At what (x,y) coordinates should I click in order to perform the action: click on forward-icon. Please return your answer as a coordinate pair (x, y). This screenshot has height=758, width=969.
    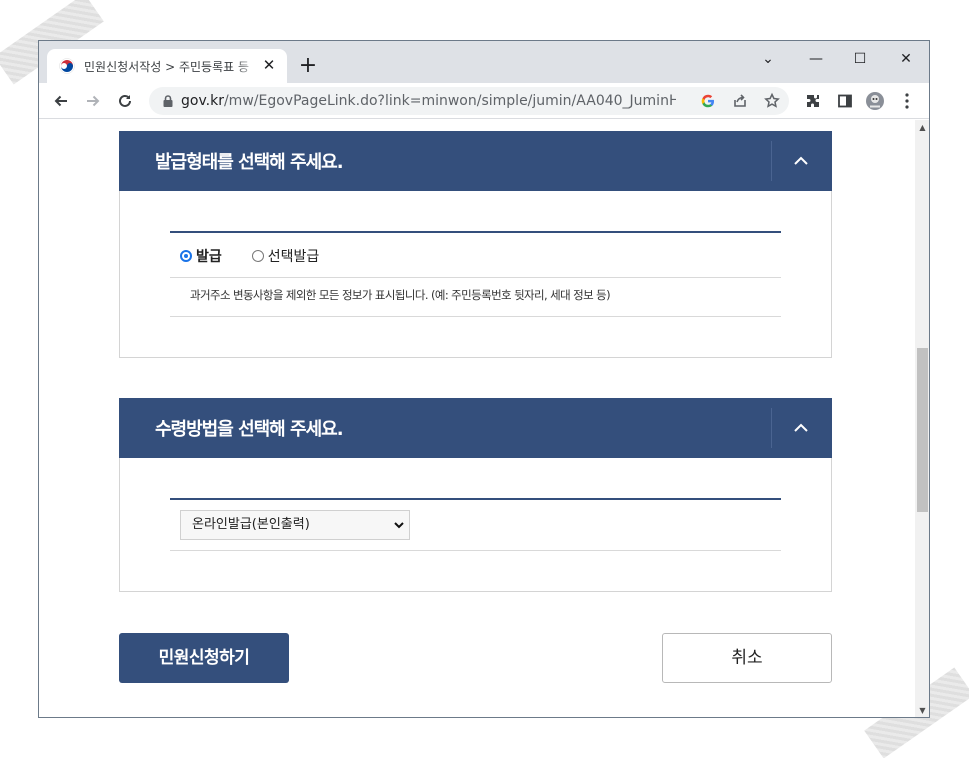
    Looking at the image, I should click on (93, 101).